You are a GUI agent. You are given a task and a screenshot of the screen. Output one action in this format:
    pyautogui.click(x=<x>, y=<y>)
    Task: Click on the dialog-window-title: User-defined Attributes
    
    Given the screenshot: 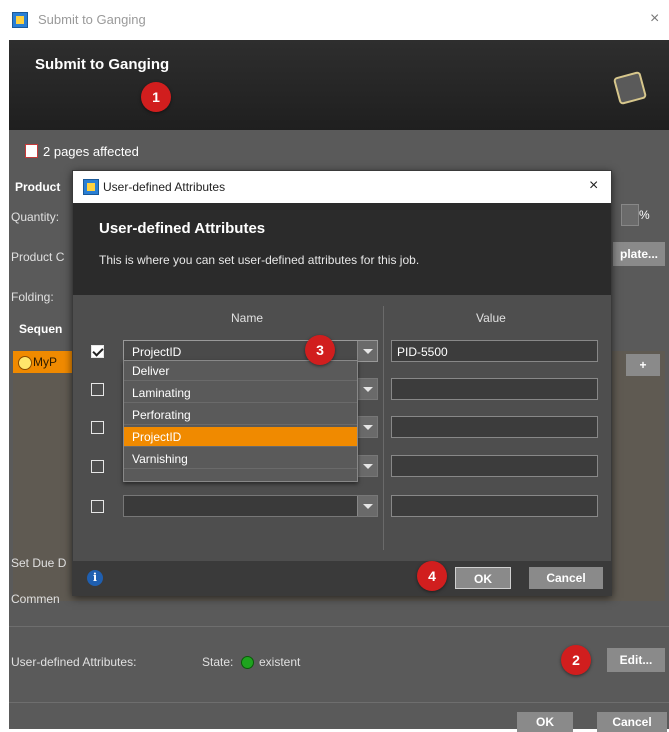 What is the action you would take?
    pyautogui.click(x=164, y=187)
    